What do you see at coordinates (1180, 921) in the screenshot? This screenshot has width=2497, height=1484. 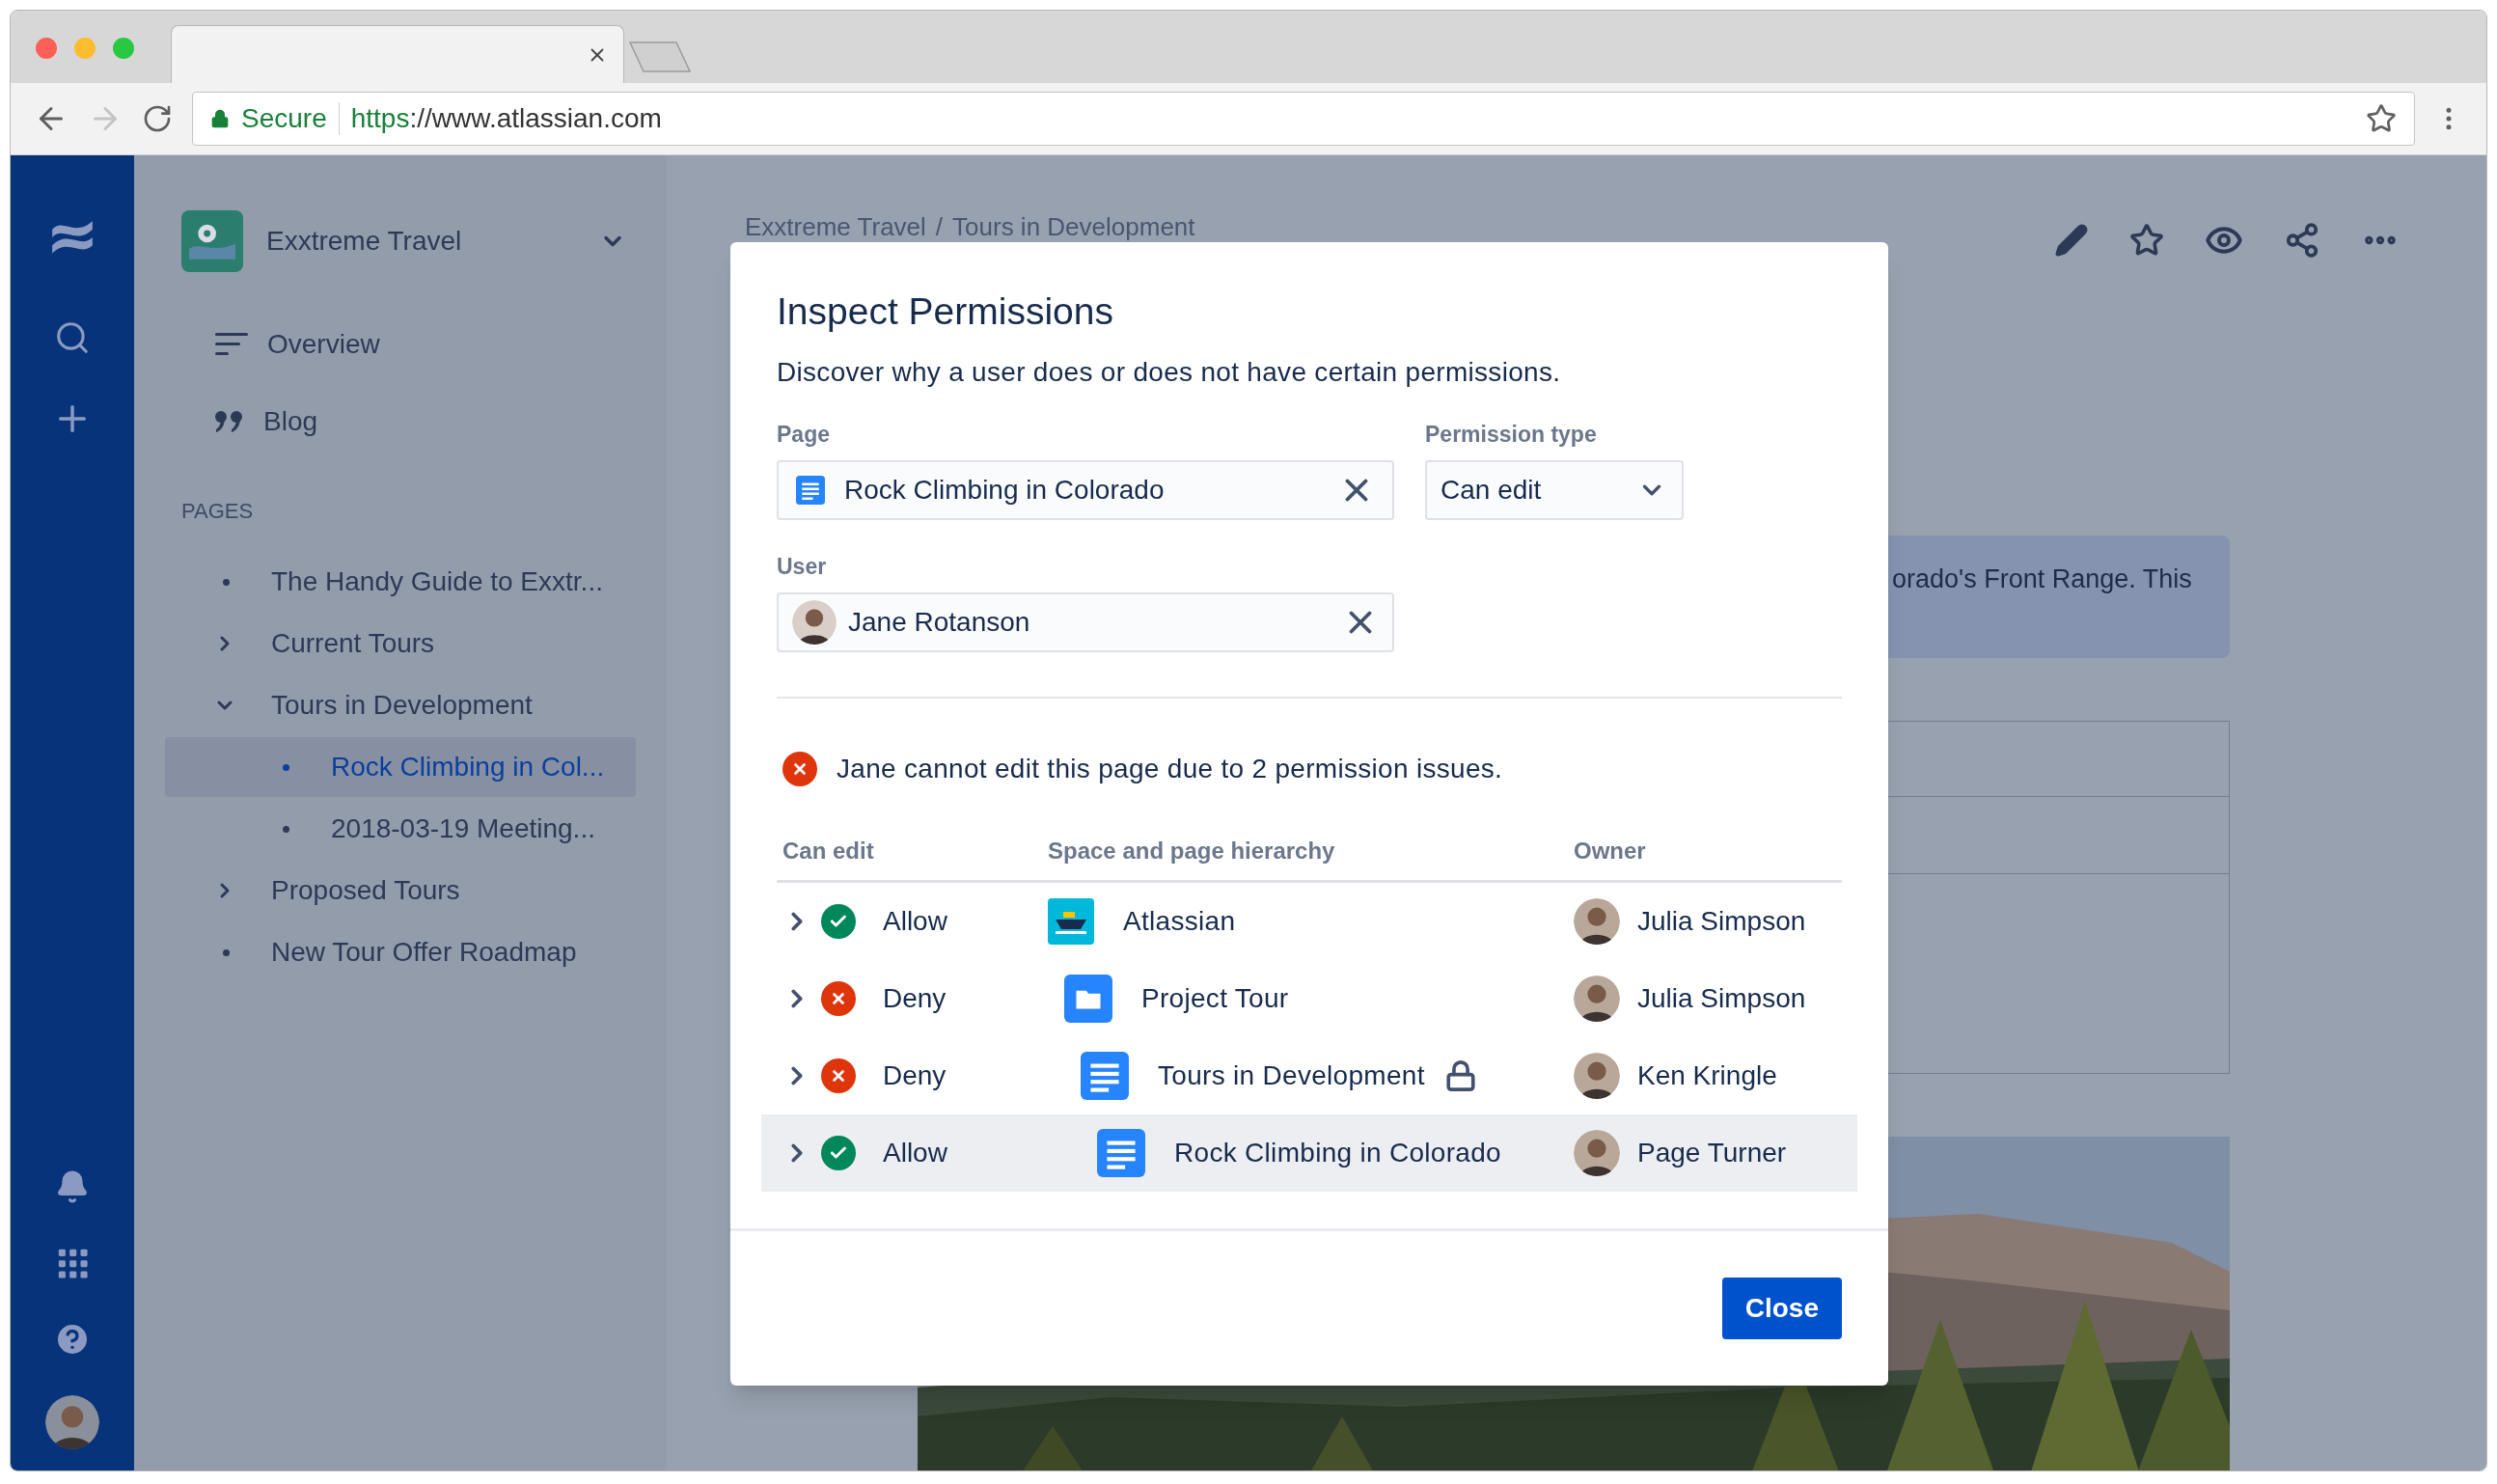 I see `hierarchy-name: Atlassian` at bounding box center [1180, 921].